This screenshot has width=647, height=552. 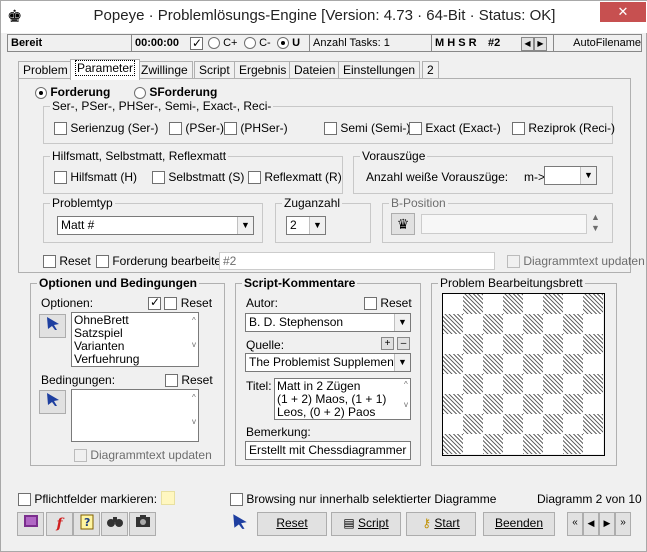 I want to click on tab-einstellungen-1: Einstellungen 1, so click(x=379, y=77).